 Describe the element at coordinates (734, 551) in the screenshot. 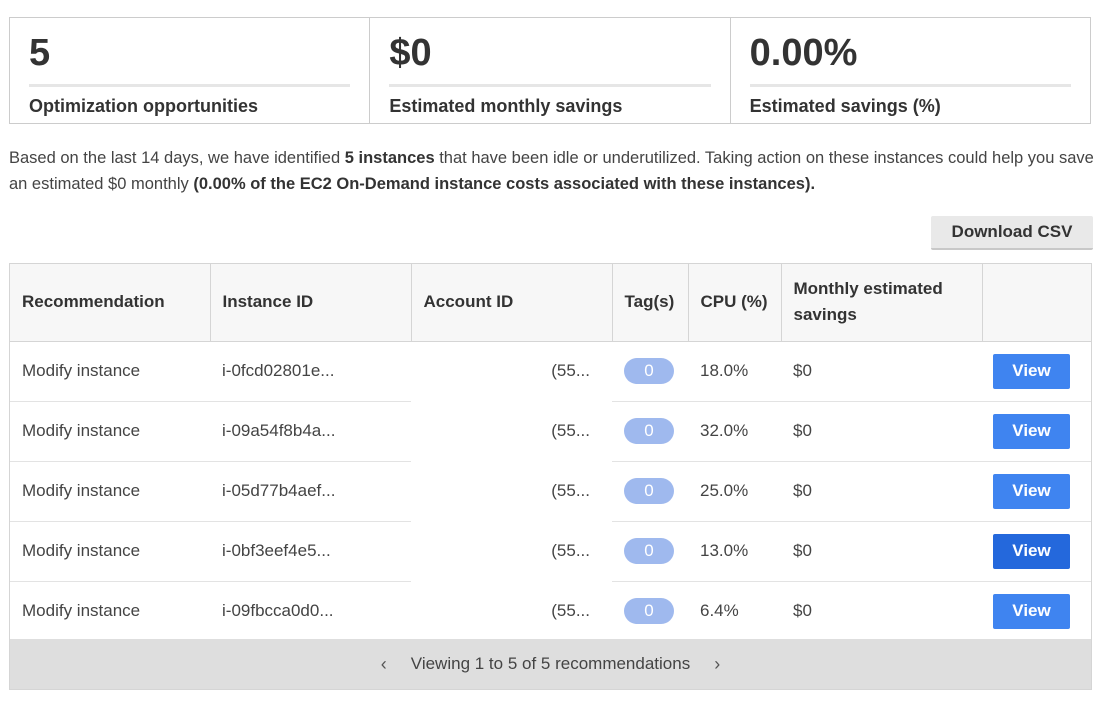

I see `cpu-cell: 13.0%` at that location.